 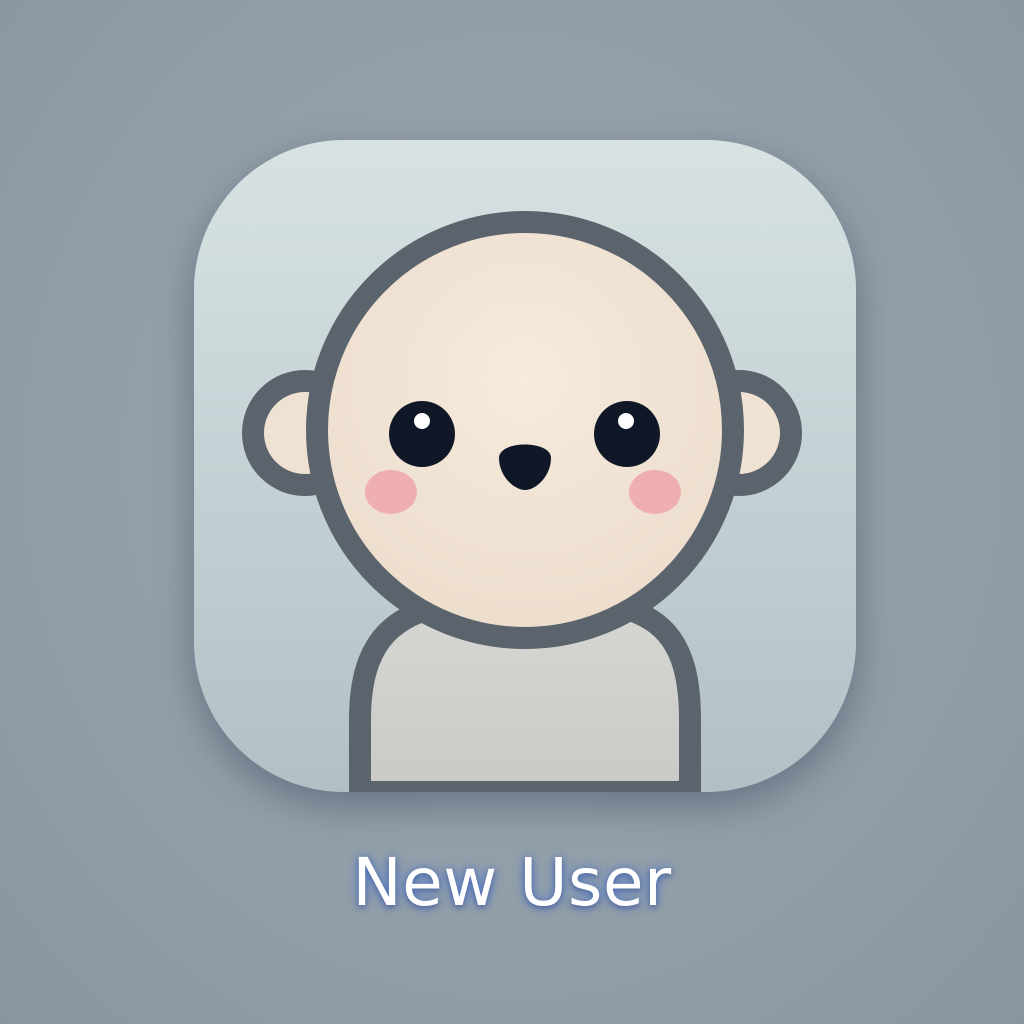 I want to click on avatar-right-eye-highlight, so click(x=626, y=421).